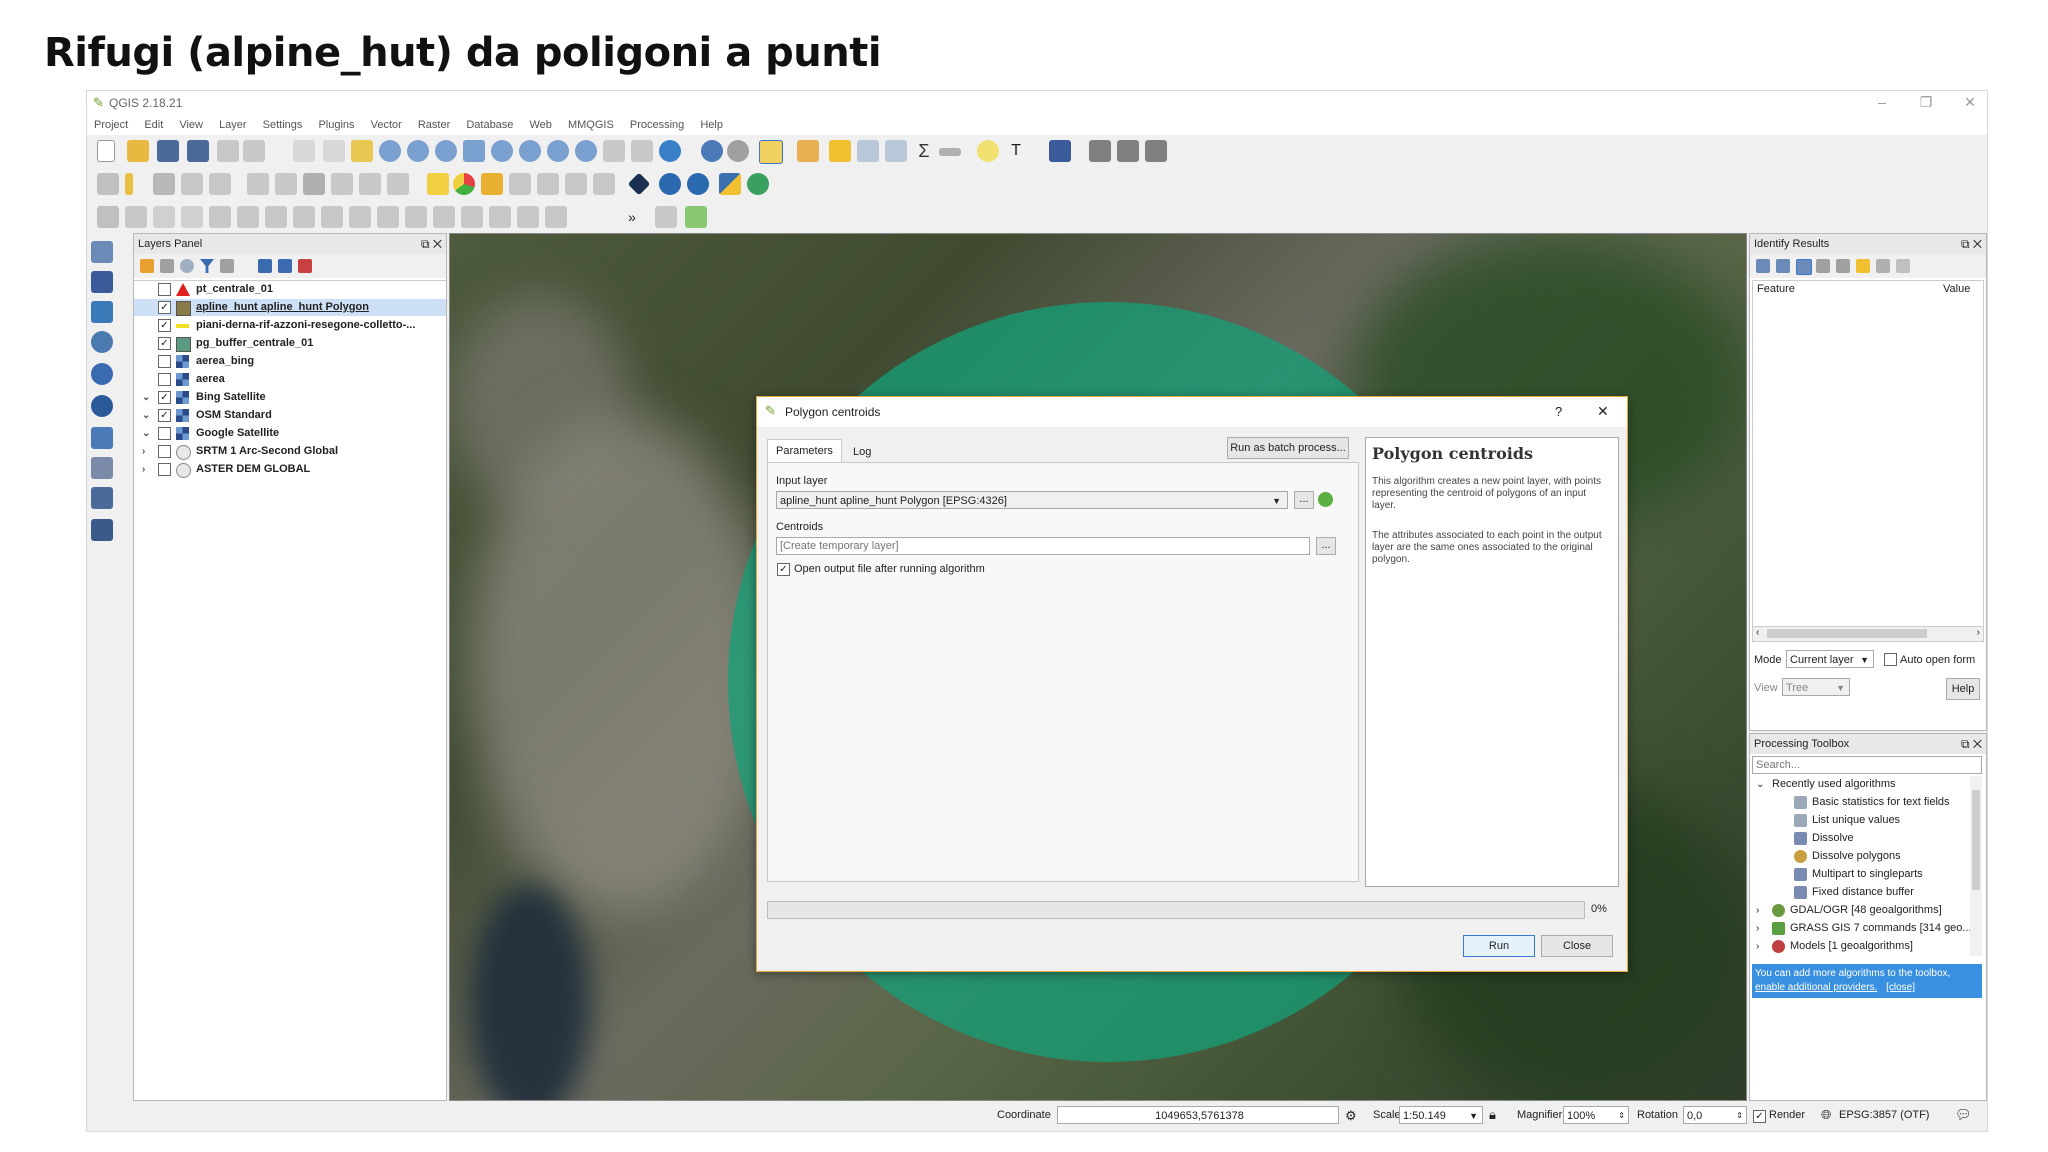  What do you see at coordinates (290, 469) in the screenshot?
I see `layer-row: › ASTER DEM GLOBAL` at bounding box center [290, 469].